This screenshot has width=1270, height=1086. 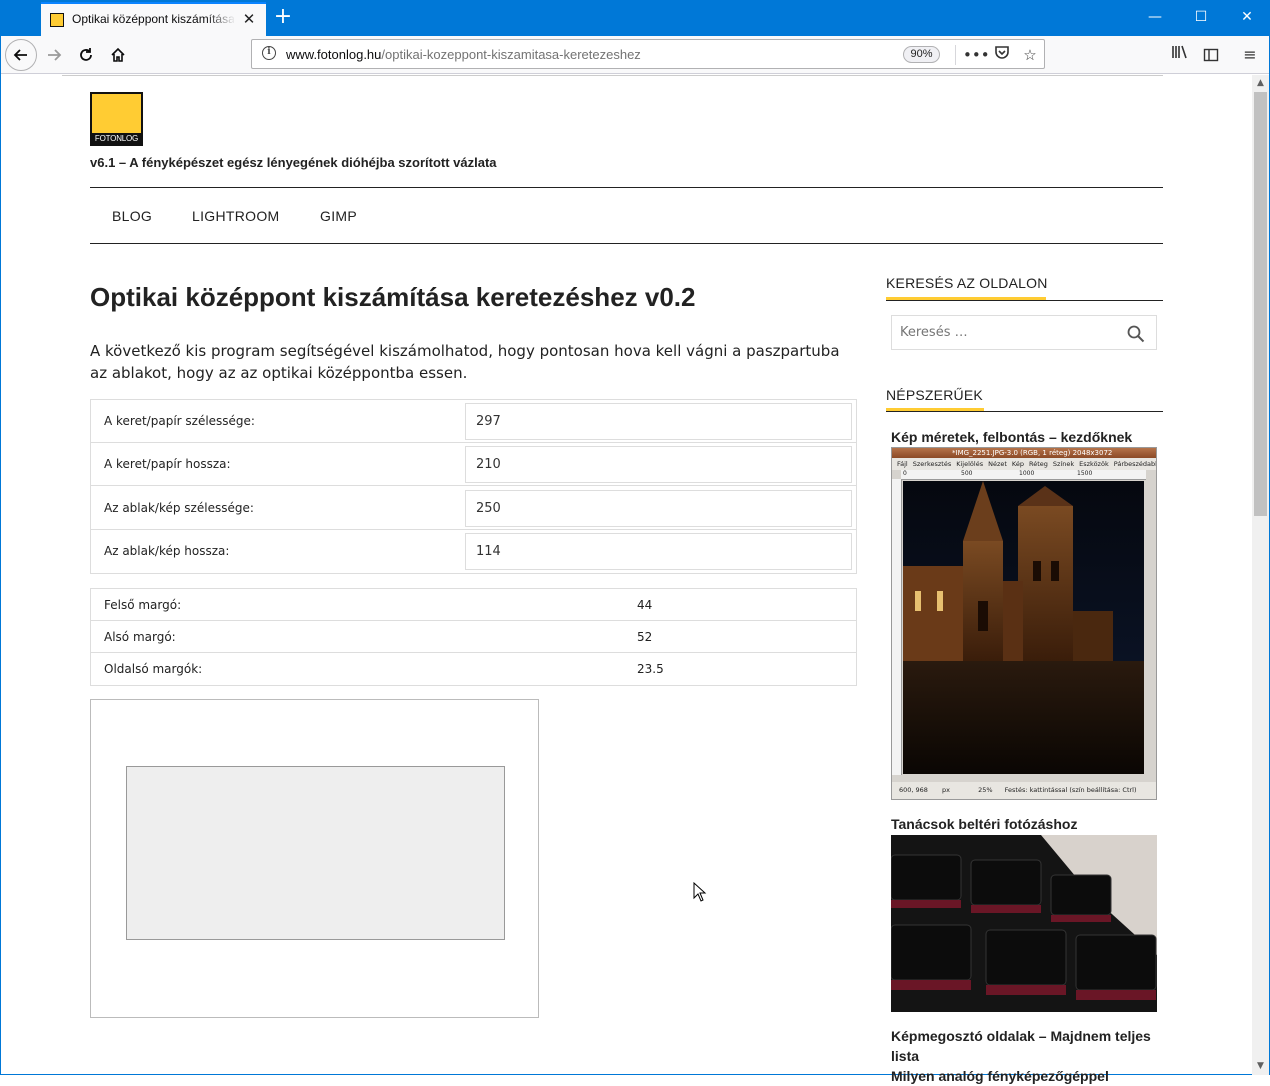 I want to click on nav-gimp: GIMP, so click(x=338, y=216).